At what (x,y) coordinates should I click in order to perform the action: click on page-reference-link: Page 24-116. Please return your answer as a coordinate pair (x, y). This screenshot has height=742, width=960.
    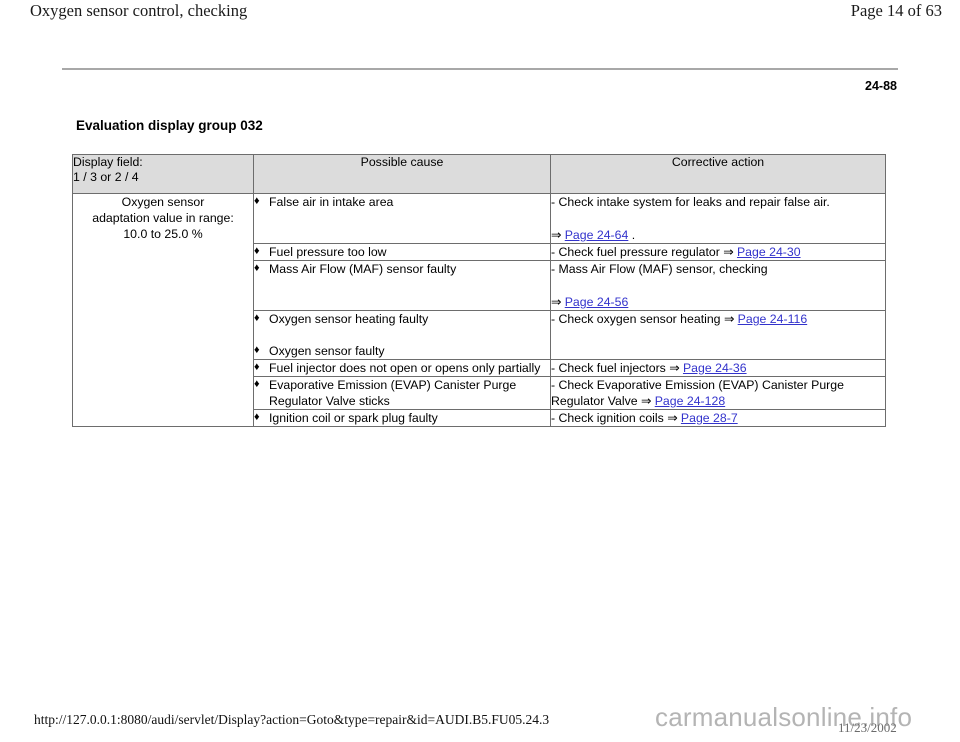
    Looking at the image, I should click on (773, 319).